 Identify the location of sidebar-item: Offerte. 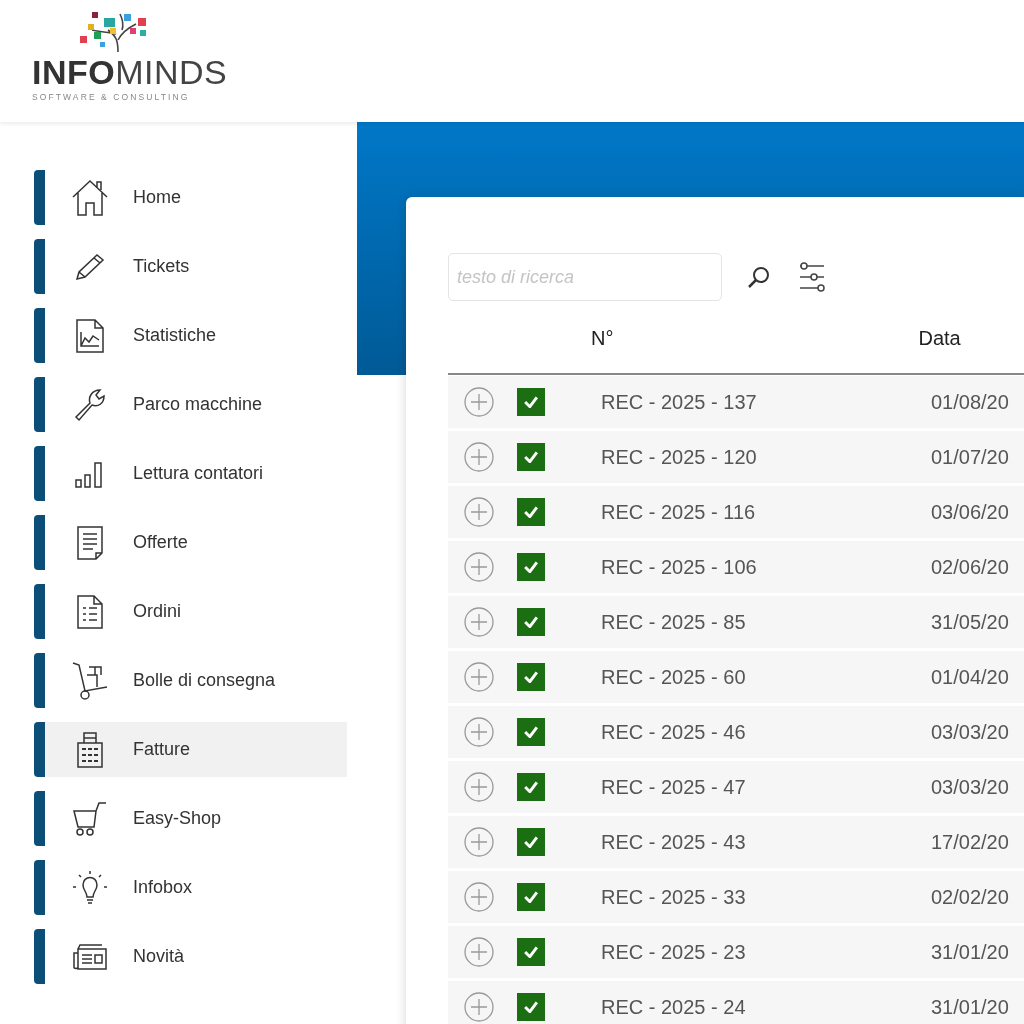
(196, 542).